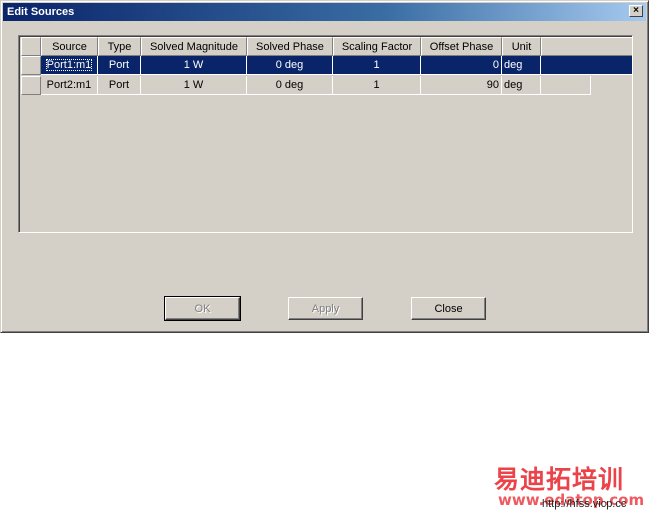 The image size is (649, 512). I want to click on column-header-solved-phase: Solved Phase, so click(290, 46).